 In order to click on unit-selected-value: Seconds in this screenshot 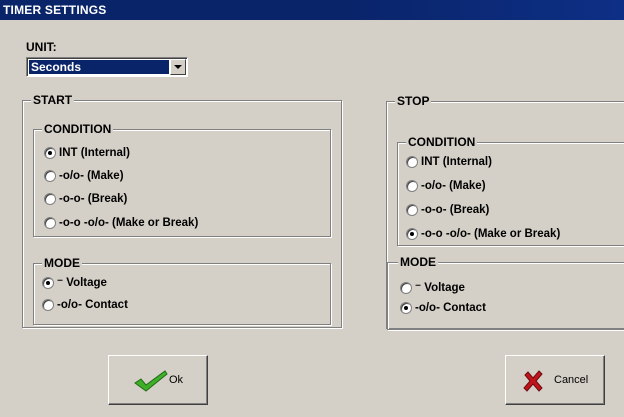, I will do `click(99, 67)`.